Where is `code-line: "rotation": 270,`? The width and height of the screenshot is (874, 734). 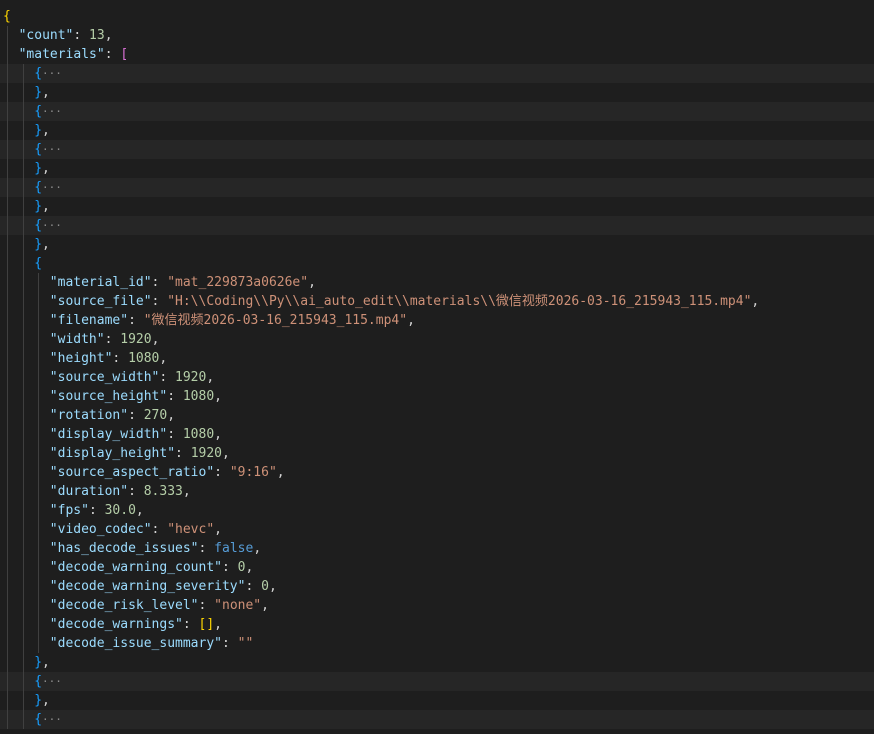
code-line: "rotation": 270, is located at coordinates (437, 415).